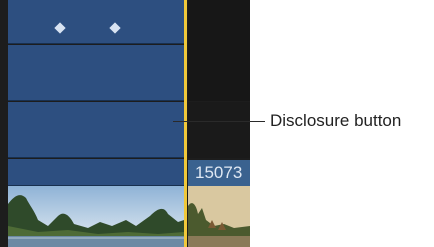 This screenshot has height=247, width=434. What do you see at coordinates (185, 123) in the screenshot?
I see `playhead` at bounding box center [185, 123].